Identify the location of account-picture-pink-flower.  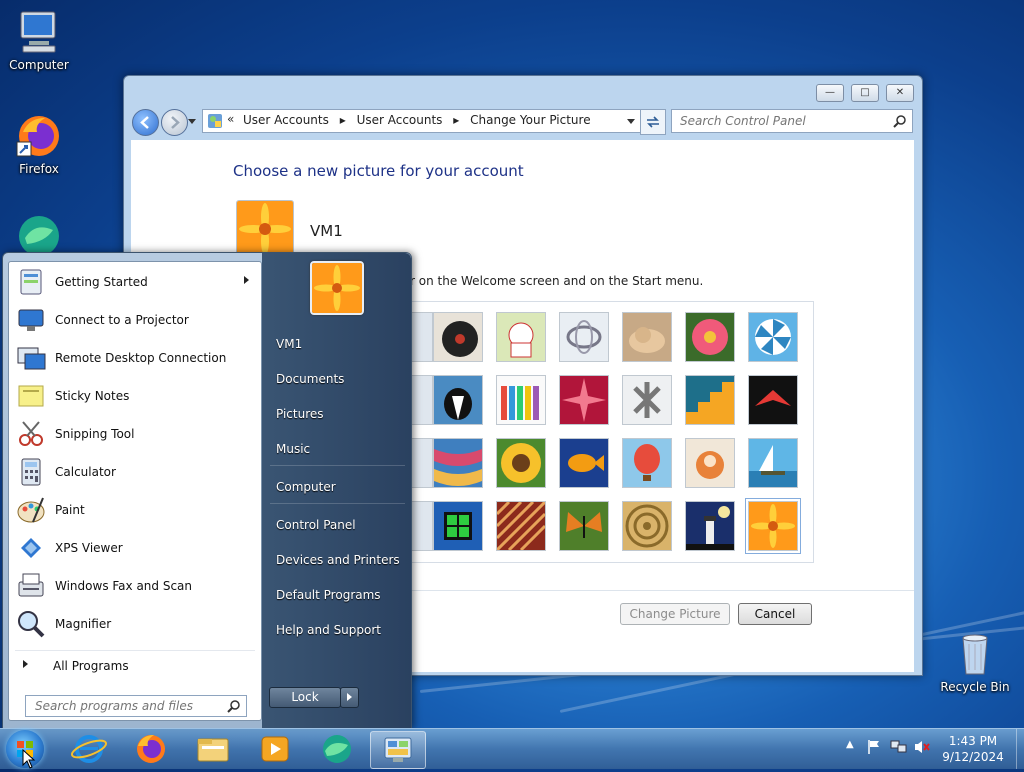
(710, 337).